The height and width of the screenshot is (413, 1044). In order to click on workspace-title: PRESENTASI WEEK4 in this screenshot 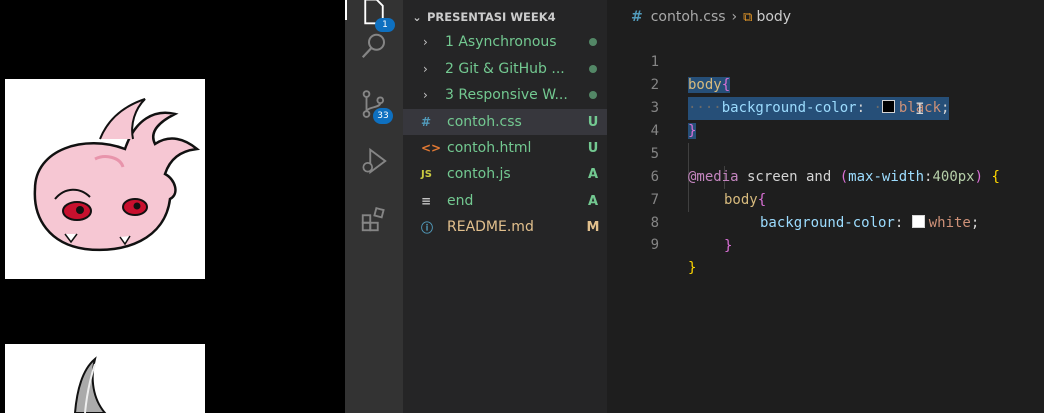, I will do `click(491, 17)`.